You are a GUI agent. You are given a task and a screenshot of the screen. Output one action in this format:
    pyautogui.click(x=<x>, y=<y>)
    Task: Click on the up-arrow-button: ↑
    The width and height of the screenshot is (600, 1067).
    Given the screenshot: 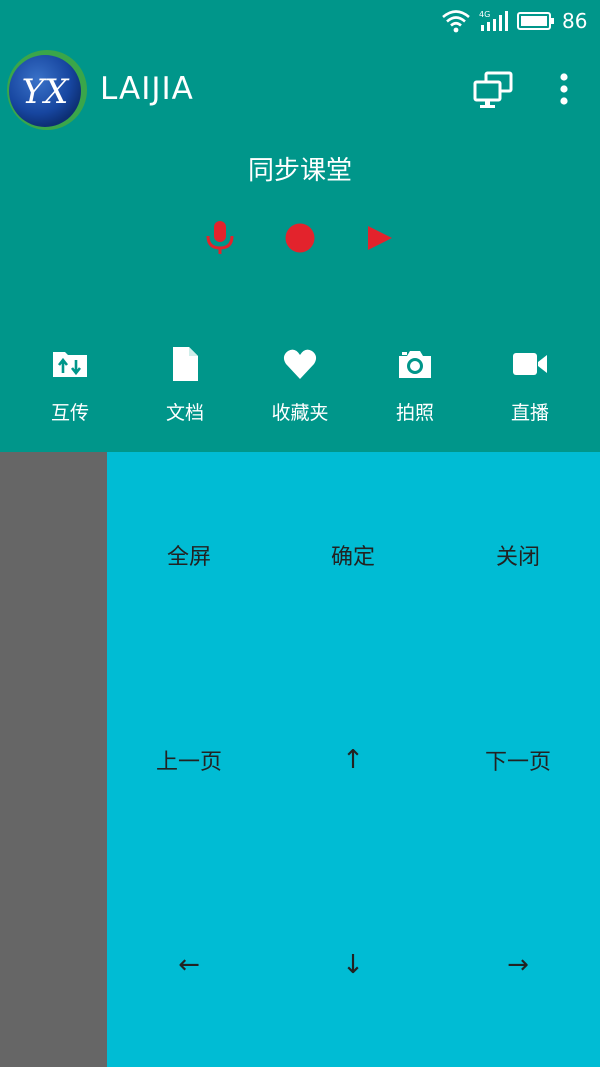 What is the action you would take?
    pyautogui.click(x=353, y=759)
    